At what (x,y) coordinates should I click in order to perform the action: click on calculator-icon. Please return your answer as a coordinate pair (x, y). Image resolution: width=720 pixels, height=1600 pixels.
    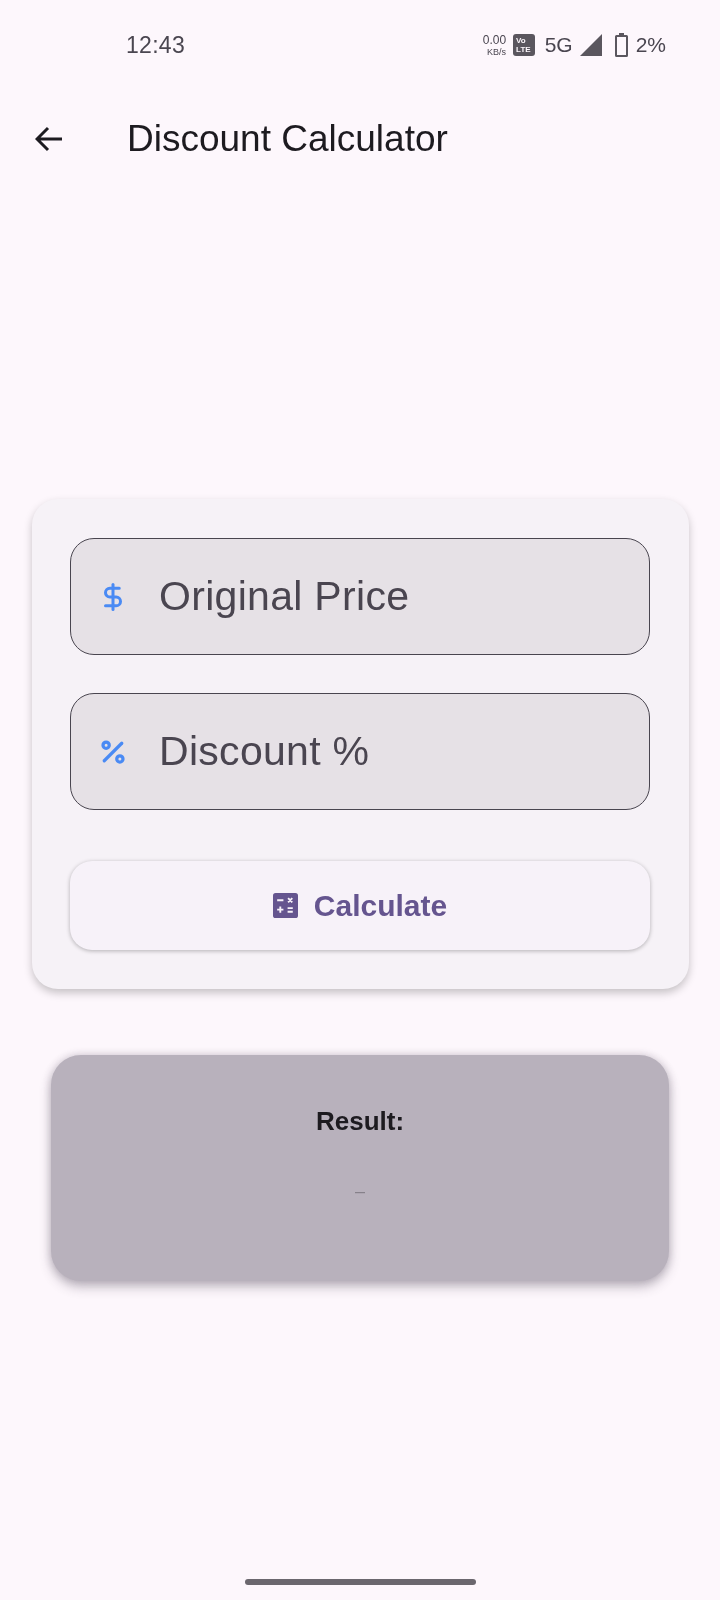
    Looking at the image, I should click on (285, 905).